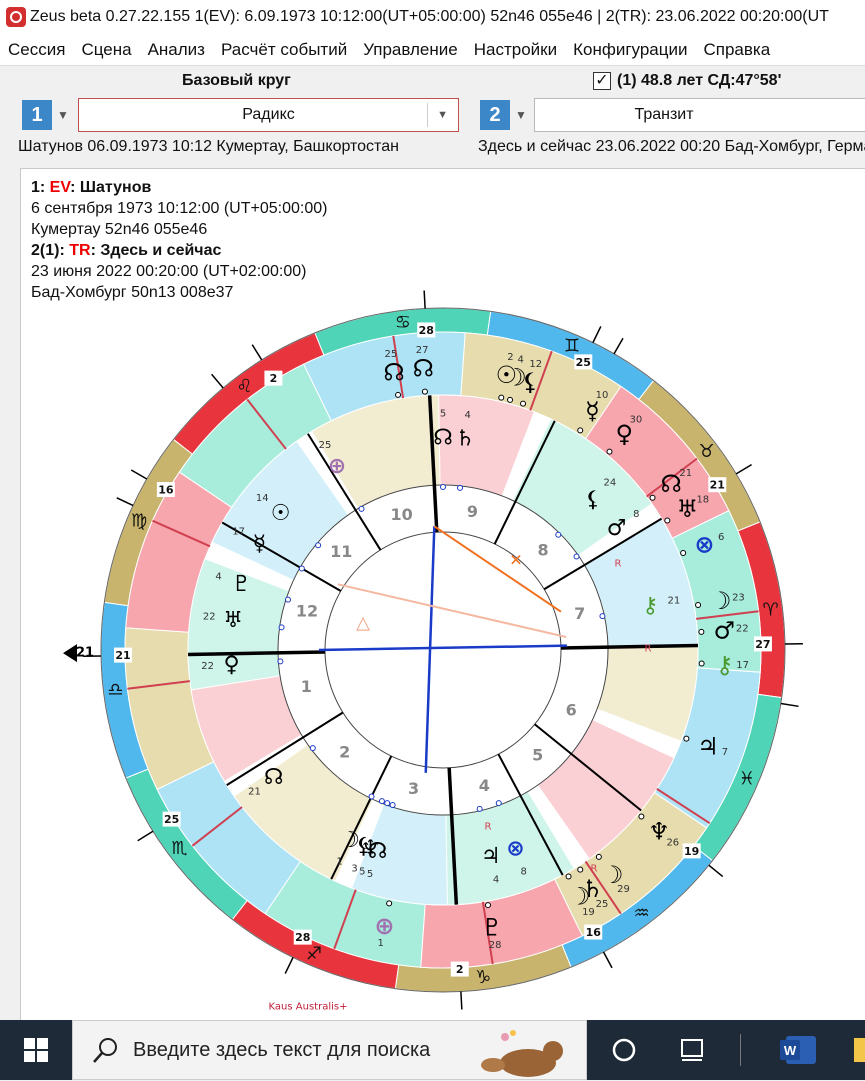 This screenshot has width=865, height=1081. What do you see at coordinates (594, 932) in the screenshot?
I see `cusp-degree-label-4: 16` at bounding box center [594, 932].